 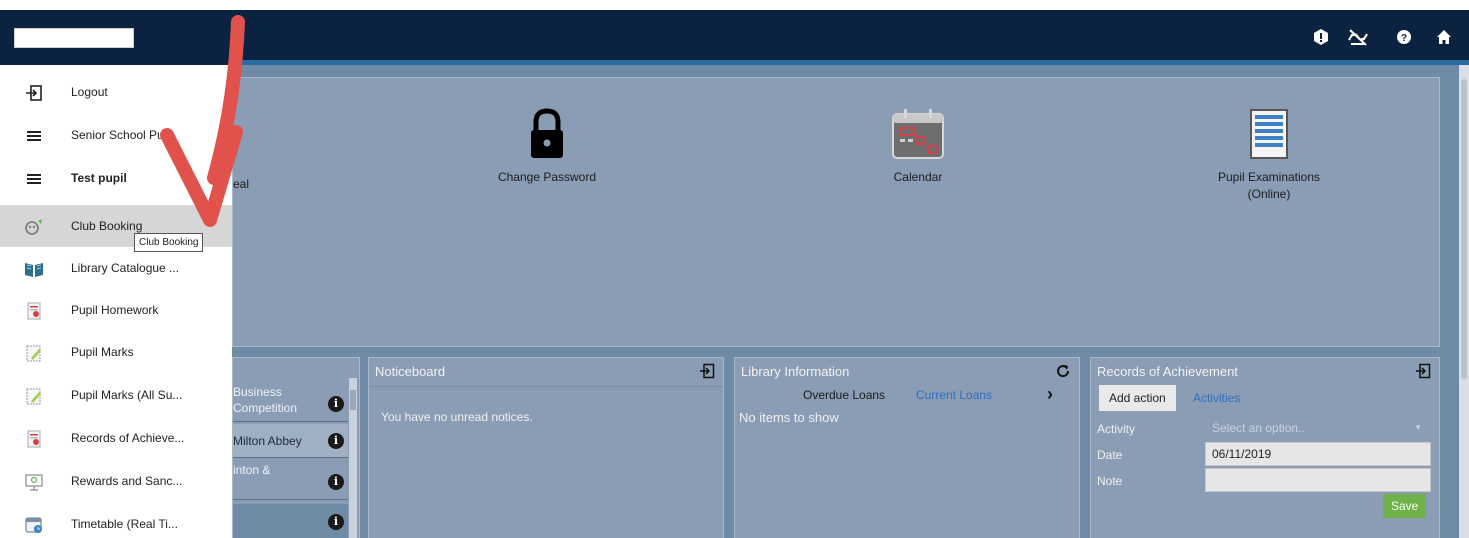 I want to click on open-noticeboard-icon, so click(x=707, y=372).